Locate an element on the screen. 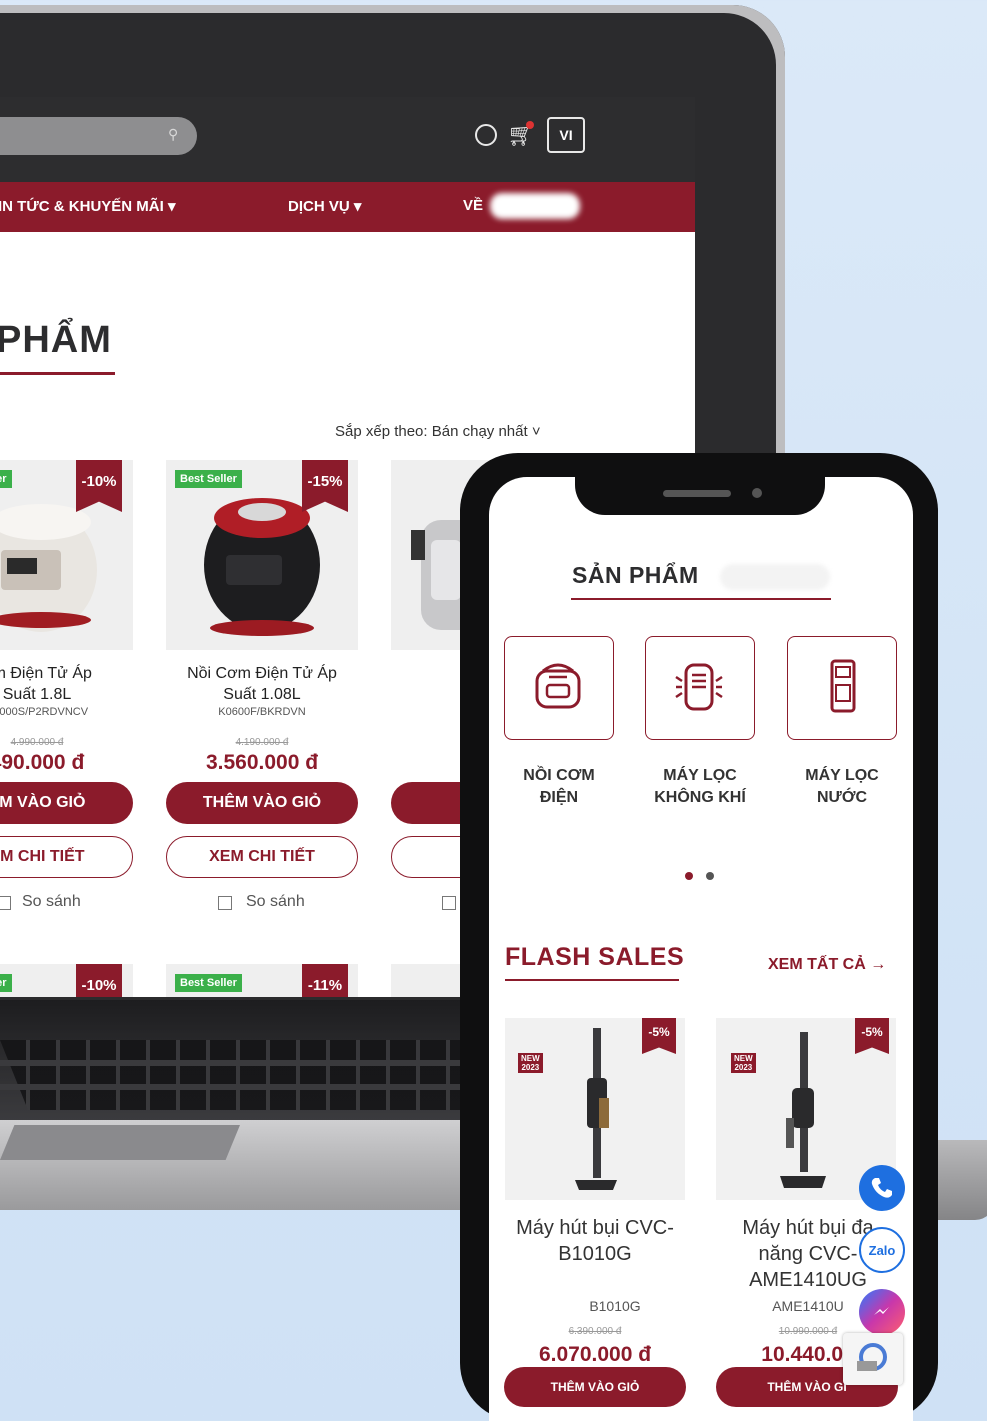 The height and width of the screenshot is (1421, 987). nav-blurred-region is located at coordinates (535, 206).